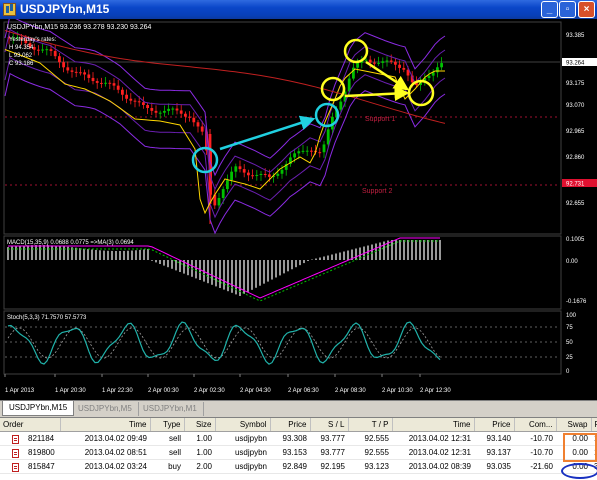 The image size is (597, 480). What do you see at coordinates (535, 466) in the screenshot?
I see `cell-commission: -21.60` at bounding box center [535, 466].